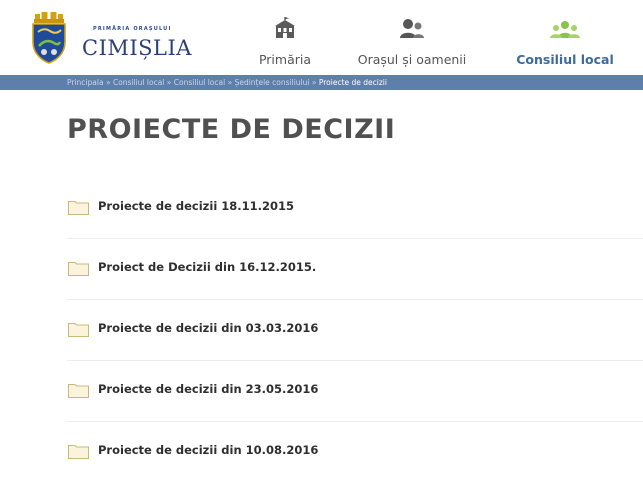 The image size is (643, 483). What do you see at coordinates (355, 208) in the screenshot?
I see `folder-item: Proiecte de decizii 18.11.2015` at bounding box center [355, 208].